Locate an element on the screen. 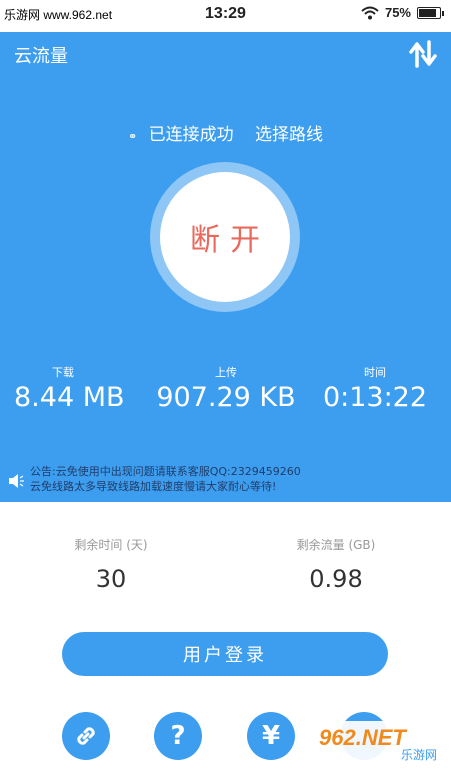 This screenshot has width=451, height=769. link-small-icon: ⚭ is located at coordinates (132, 136).